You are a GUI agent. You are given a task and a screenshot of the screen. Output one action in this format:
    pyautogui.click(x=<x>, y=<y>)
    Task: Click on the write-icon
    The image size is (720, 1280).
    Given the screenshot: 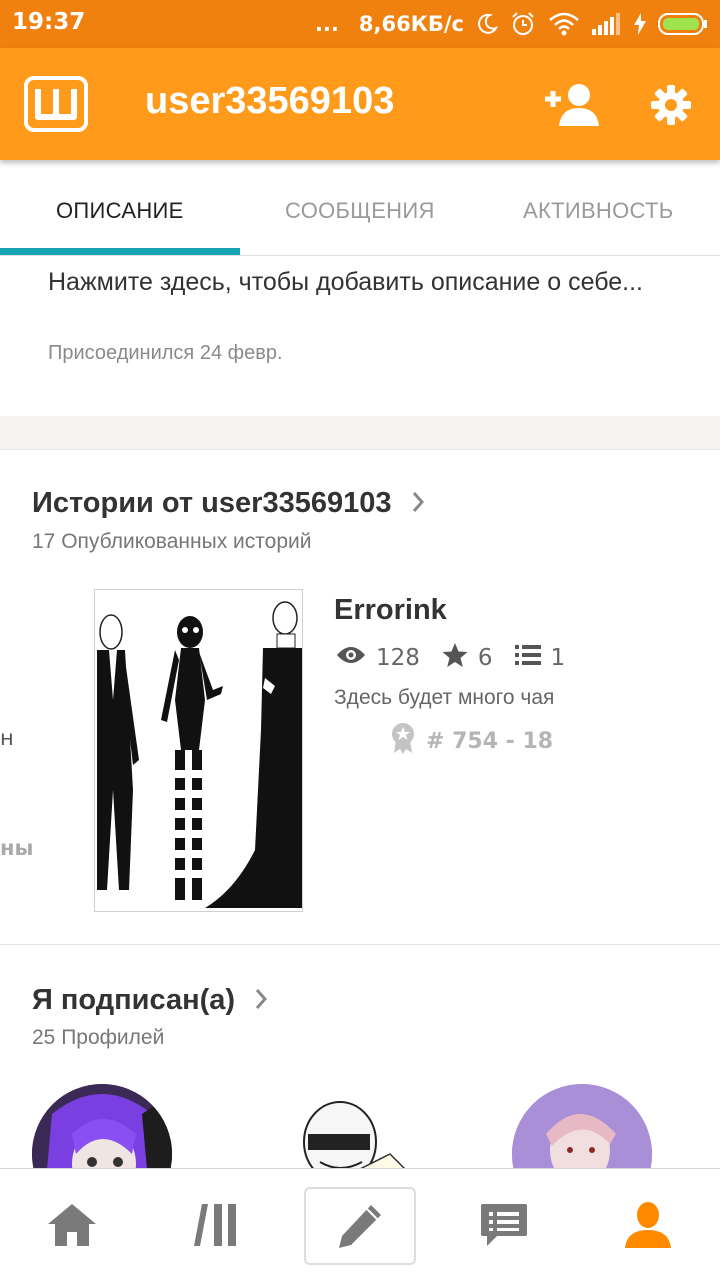 What is the action you would take?
    pyautogui.click(x=360, y=1226)
    